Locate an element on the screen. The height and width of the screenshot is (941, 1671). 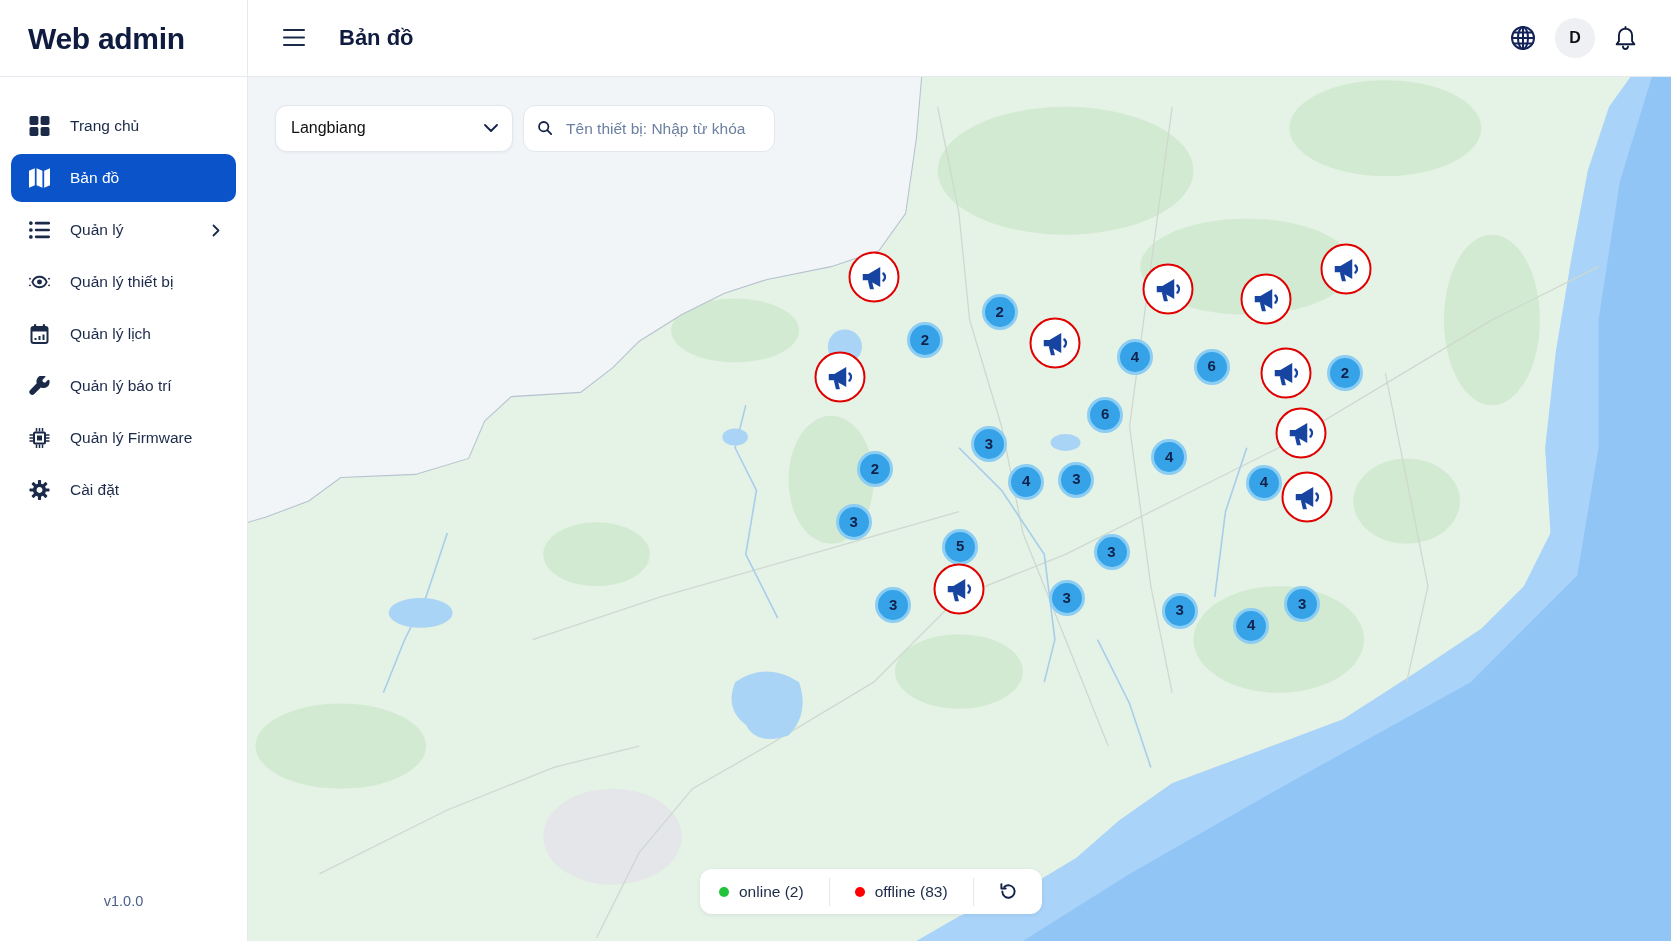
sidebar-item: Cài đặt is located at coordinates (123, 490).